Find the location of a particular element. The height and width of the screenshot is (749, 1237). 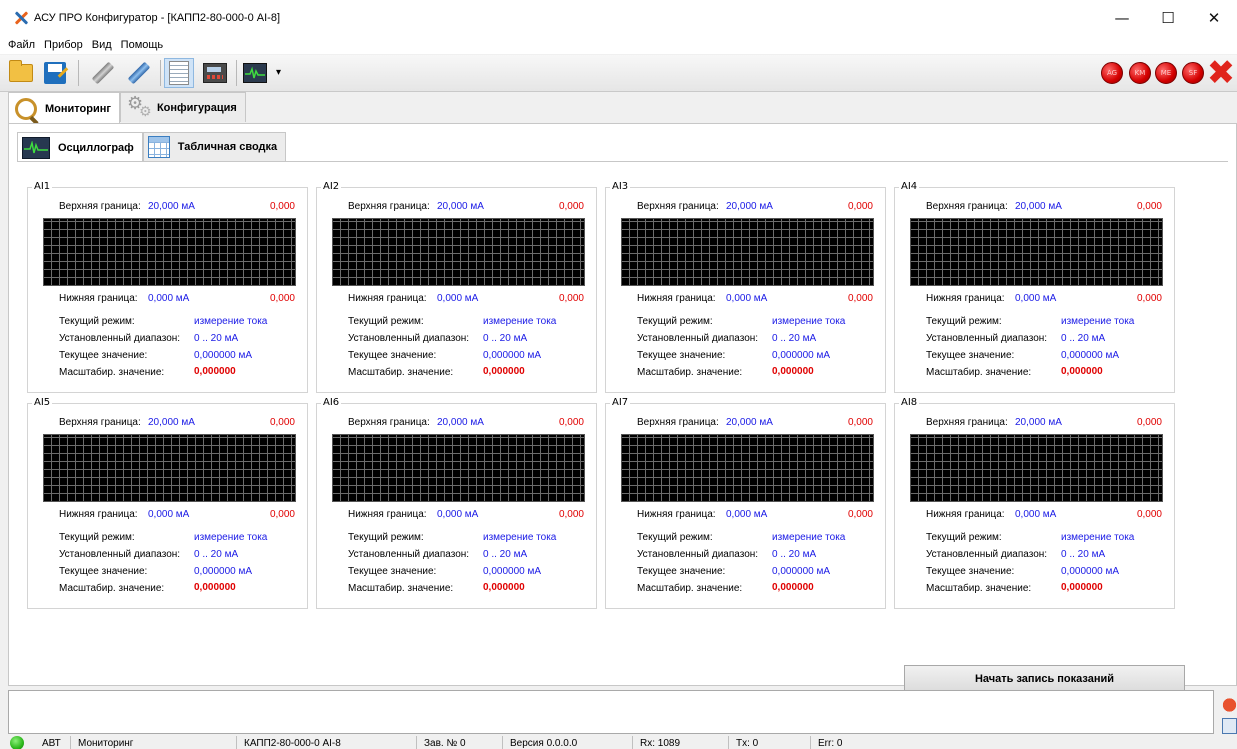

toolbar: ▾ AG KM ME SF ✖ is located at coordinates (618, 73).